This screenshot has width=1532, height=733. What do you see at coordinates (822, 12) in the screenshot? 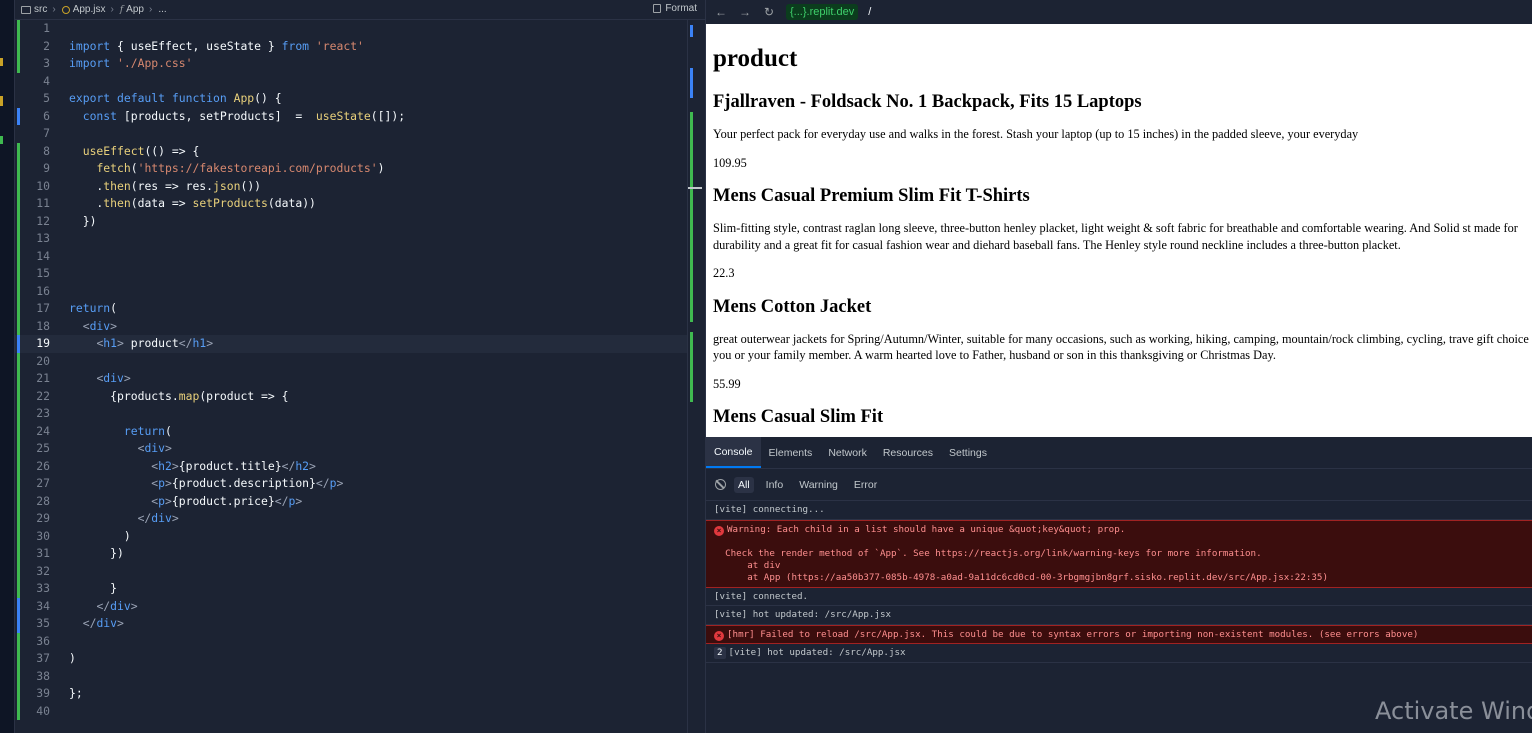
I see `url-host-chip: {...}.replit.dev` at bounding box center [822, 12].